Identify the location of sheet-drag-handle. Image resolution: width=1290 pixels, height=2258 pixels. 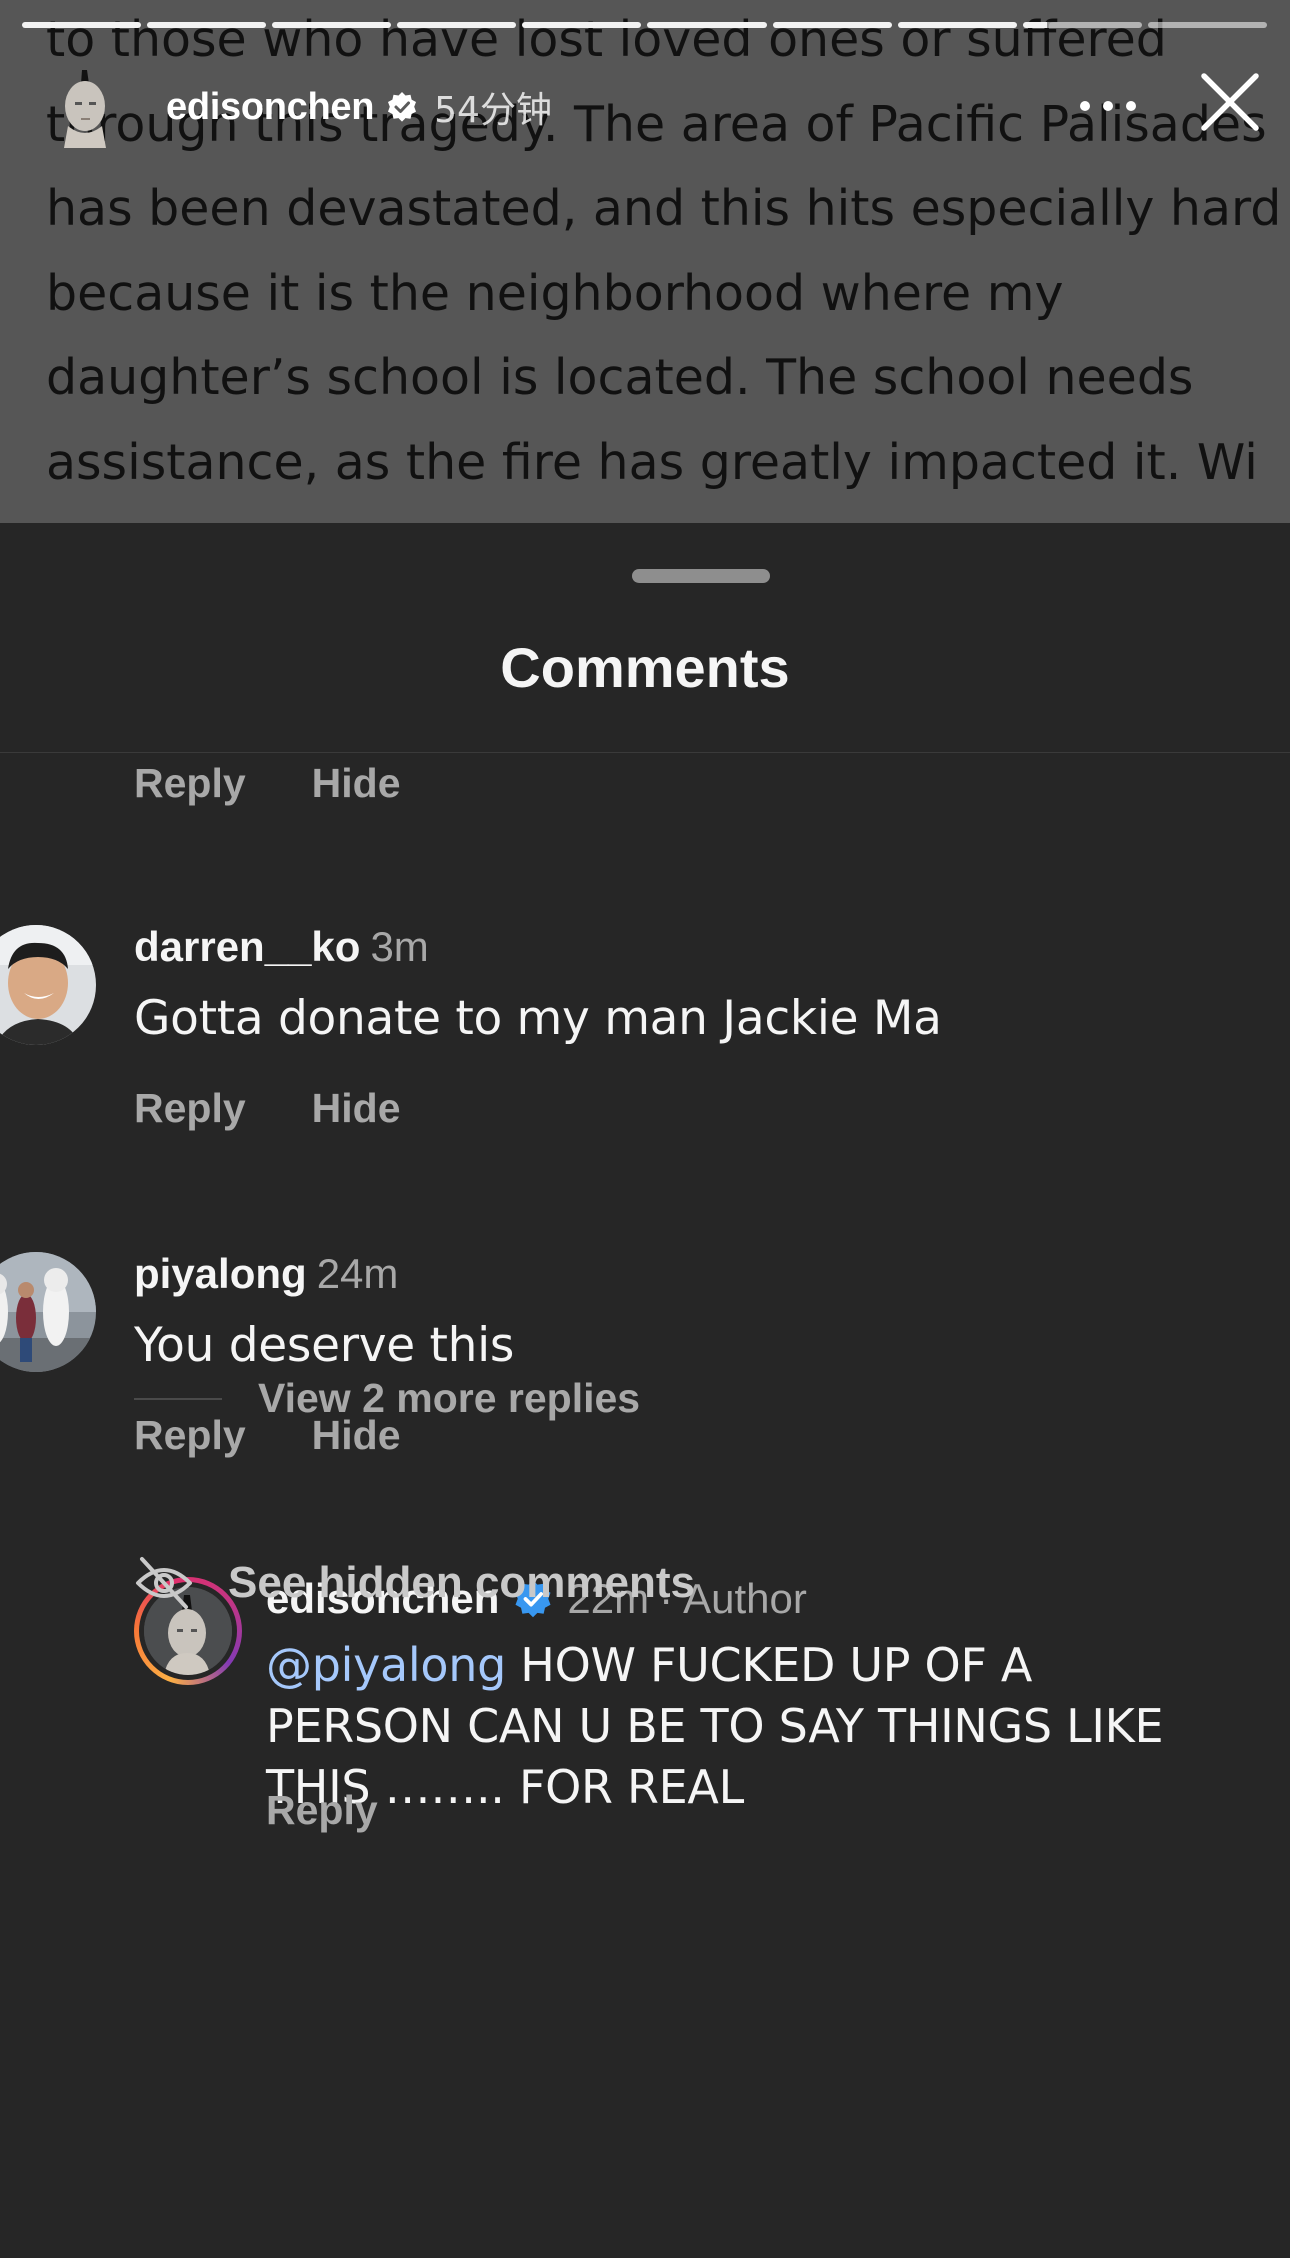
(701, 576).